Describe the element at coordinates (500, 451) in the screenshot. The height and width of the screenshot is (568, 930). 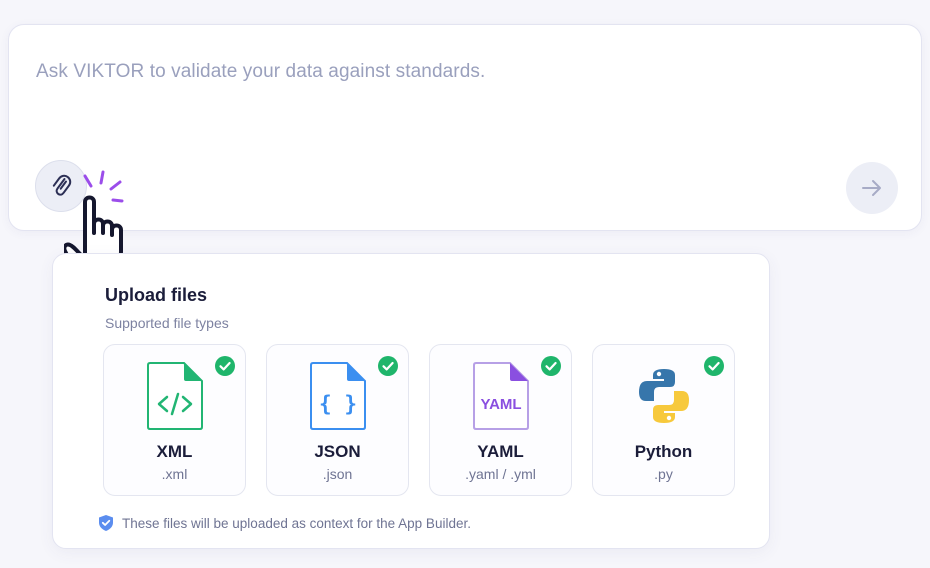
I see `file-type-name: YAML` at that location.